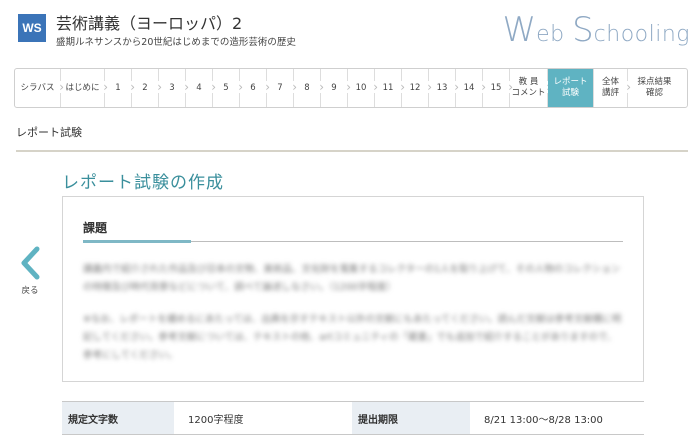 The width and height of the screenshot is (700, 447). I want to click on section-divider, so click(352, 151).